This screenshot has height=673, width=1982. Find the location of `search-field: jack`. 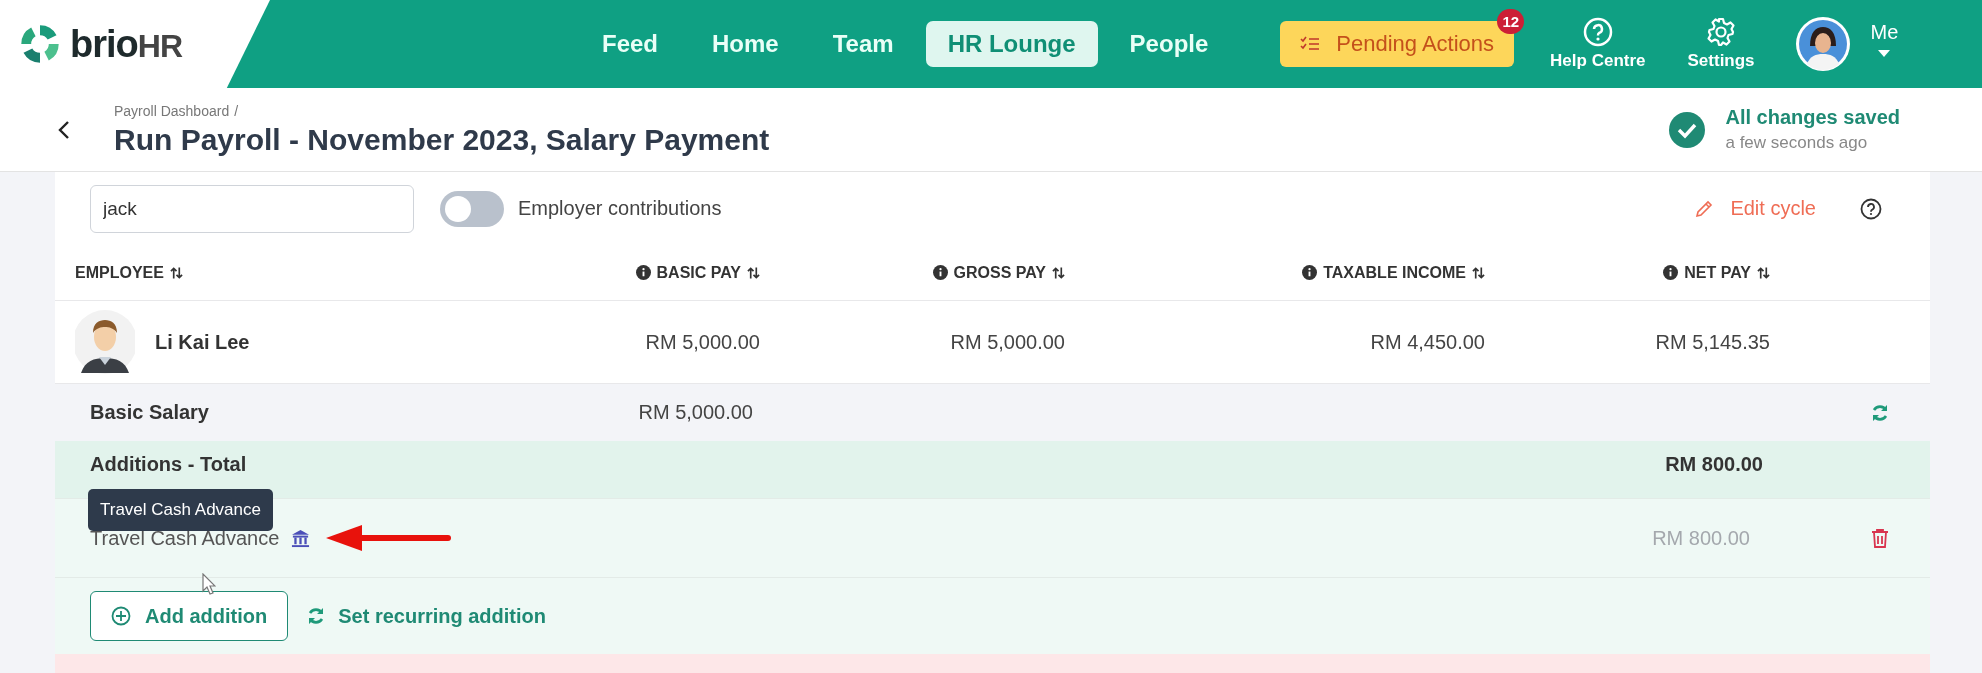

search-field: jack is located at coordinates (252, 208).